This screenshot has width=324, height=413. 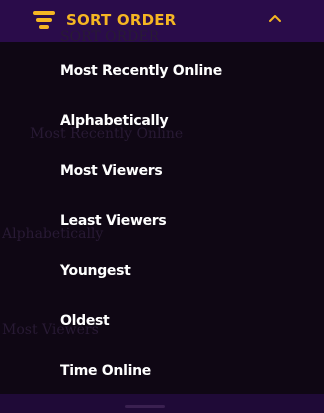 I want to click on sort-option-least-viewers: Least Viewers, so click(x=113, y=221).